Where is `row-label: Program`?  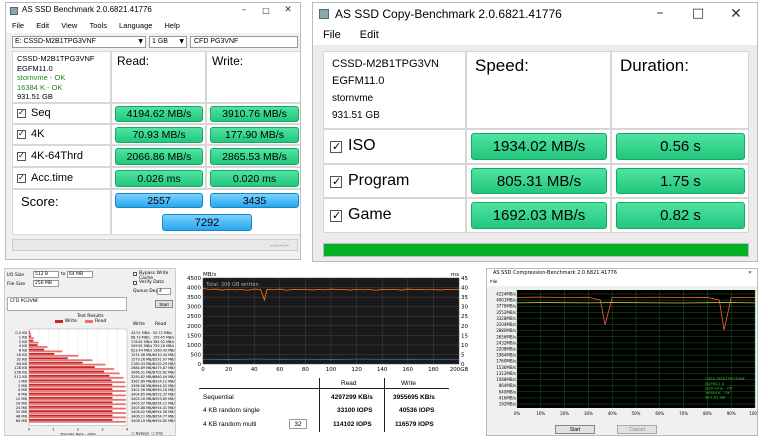
row-label: Program is located at coordinates (379, 180).